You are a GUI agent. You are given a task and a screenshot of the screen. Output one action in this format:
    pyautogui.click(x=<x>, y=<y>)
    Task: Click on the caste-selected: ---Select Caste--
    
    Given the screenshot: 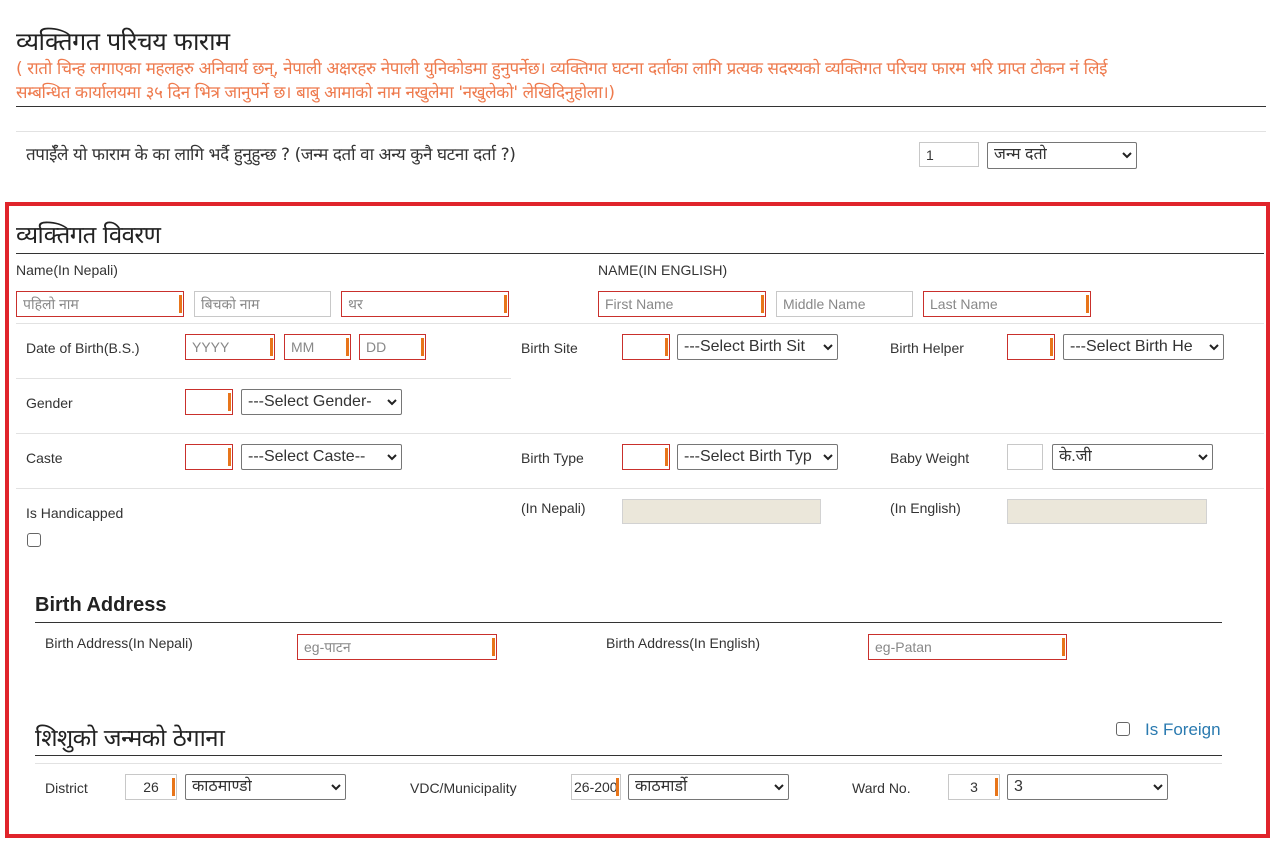 What is the action you would take?
    pyautogui.click(x=307, y=456)
    